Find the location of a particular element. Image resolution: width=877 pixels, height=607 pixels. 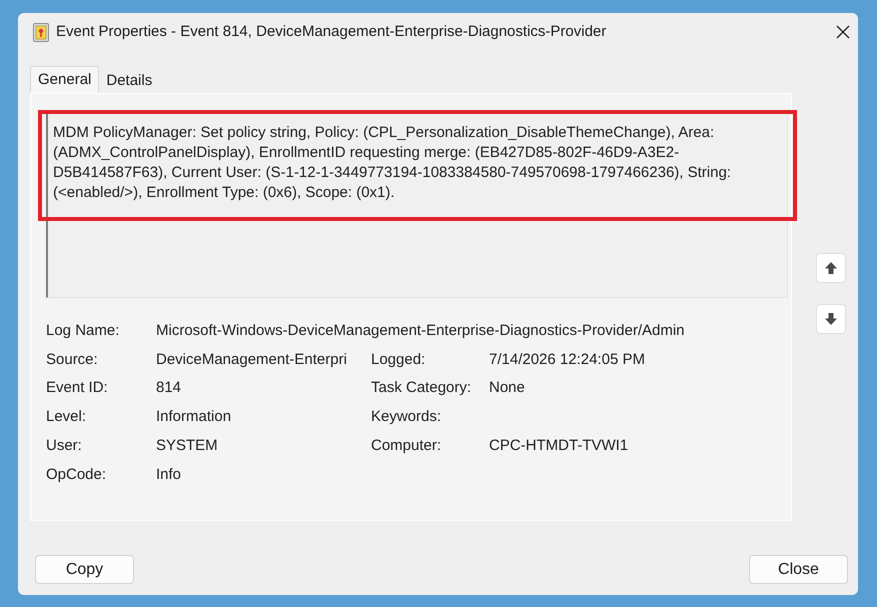

dialog-button: Copy is located at coordinates (84, 569).